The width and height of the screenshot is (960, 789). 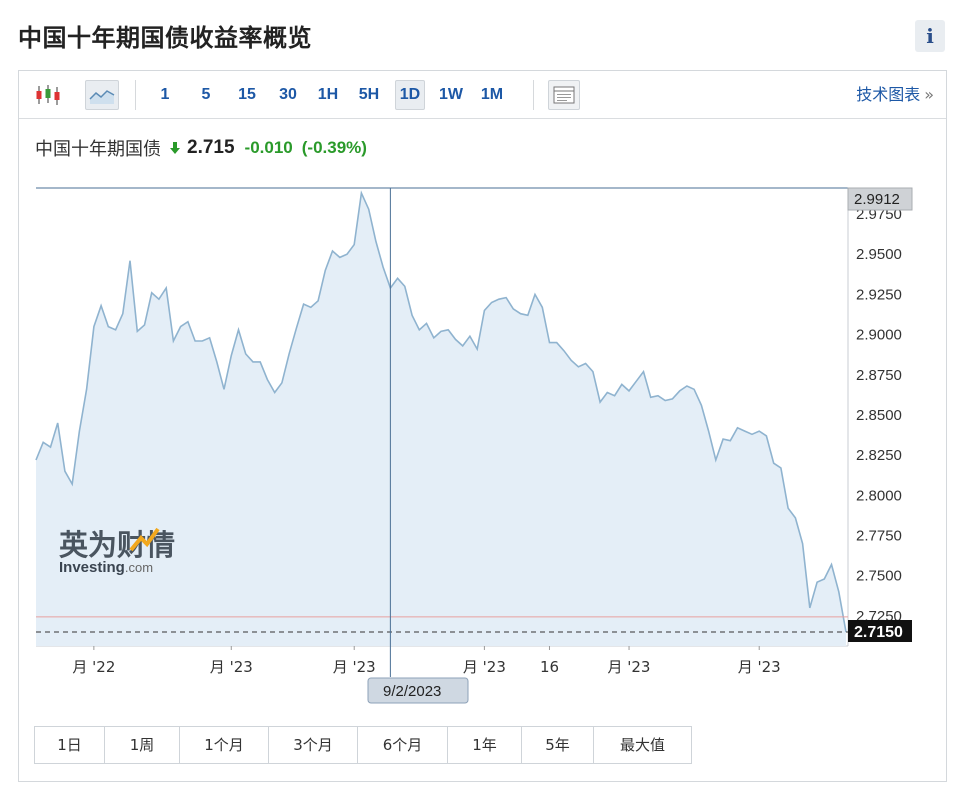 I want to click on crosshair-value-label: 2.9912, so click(x=877, y=199).